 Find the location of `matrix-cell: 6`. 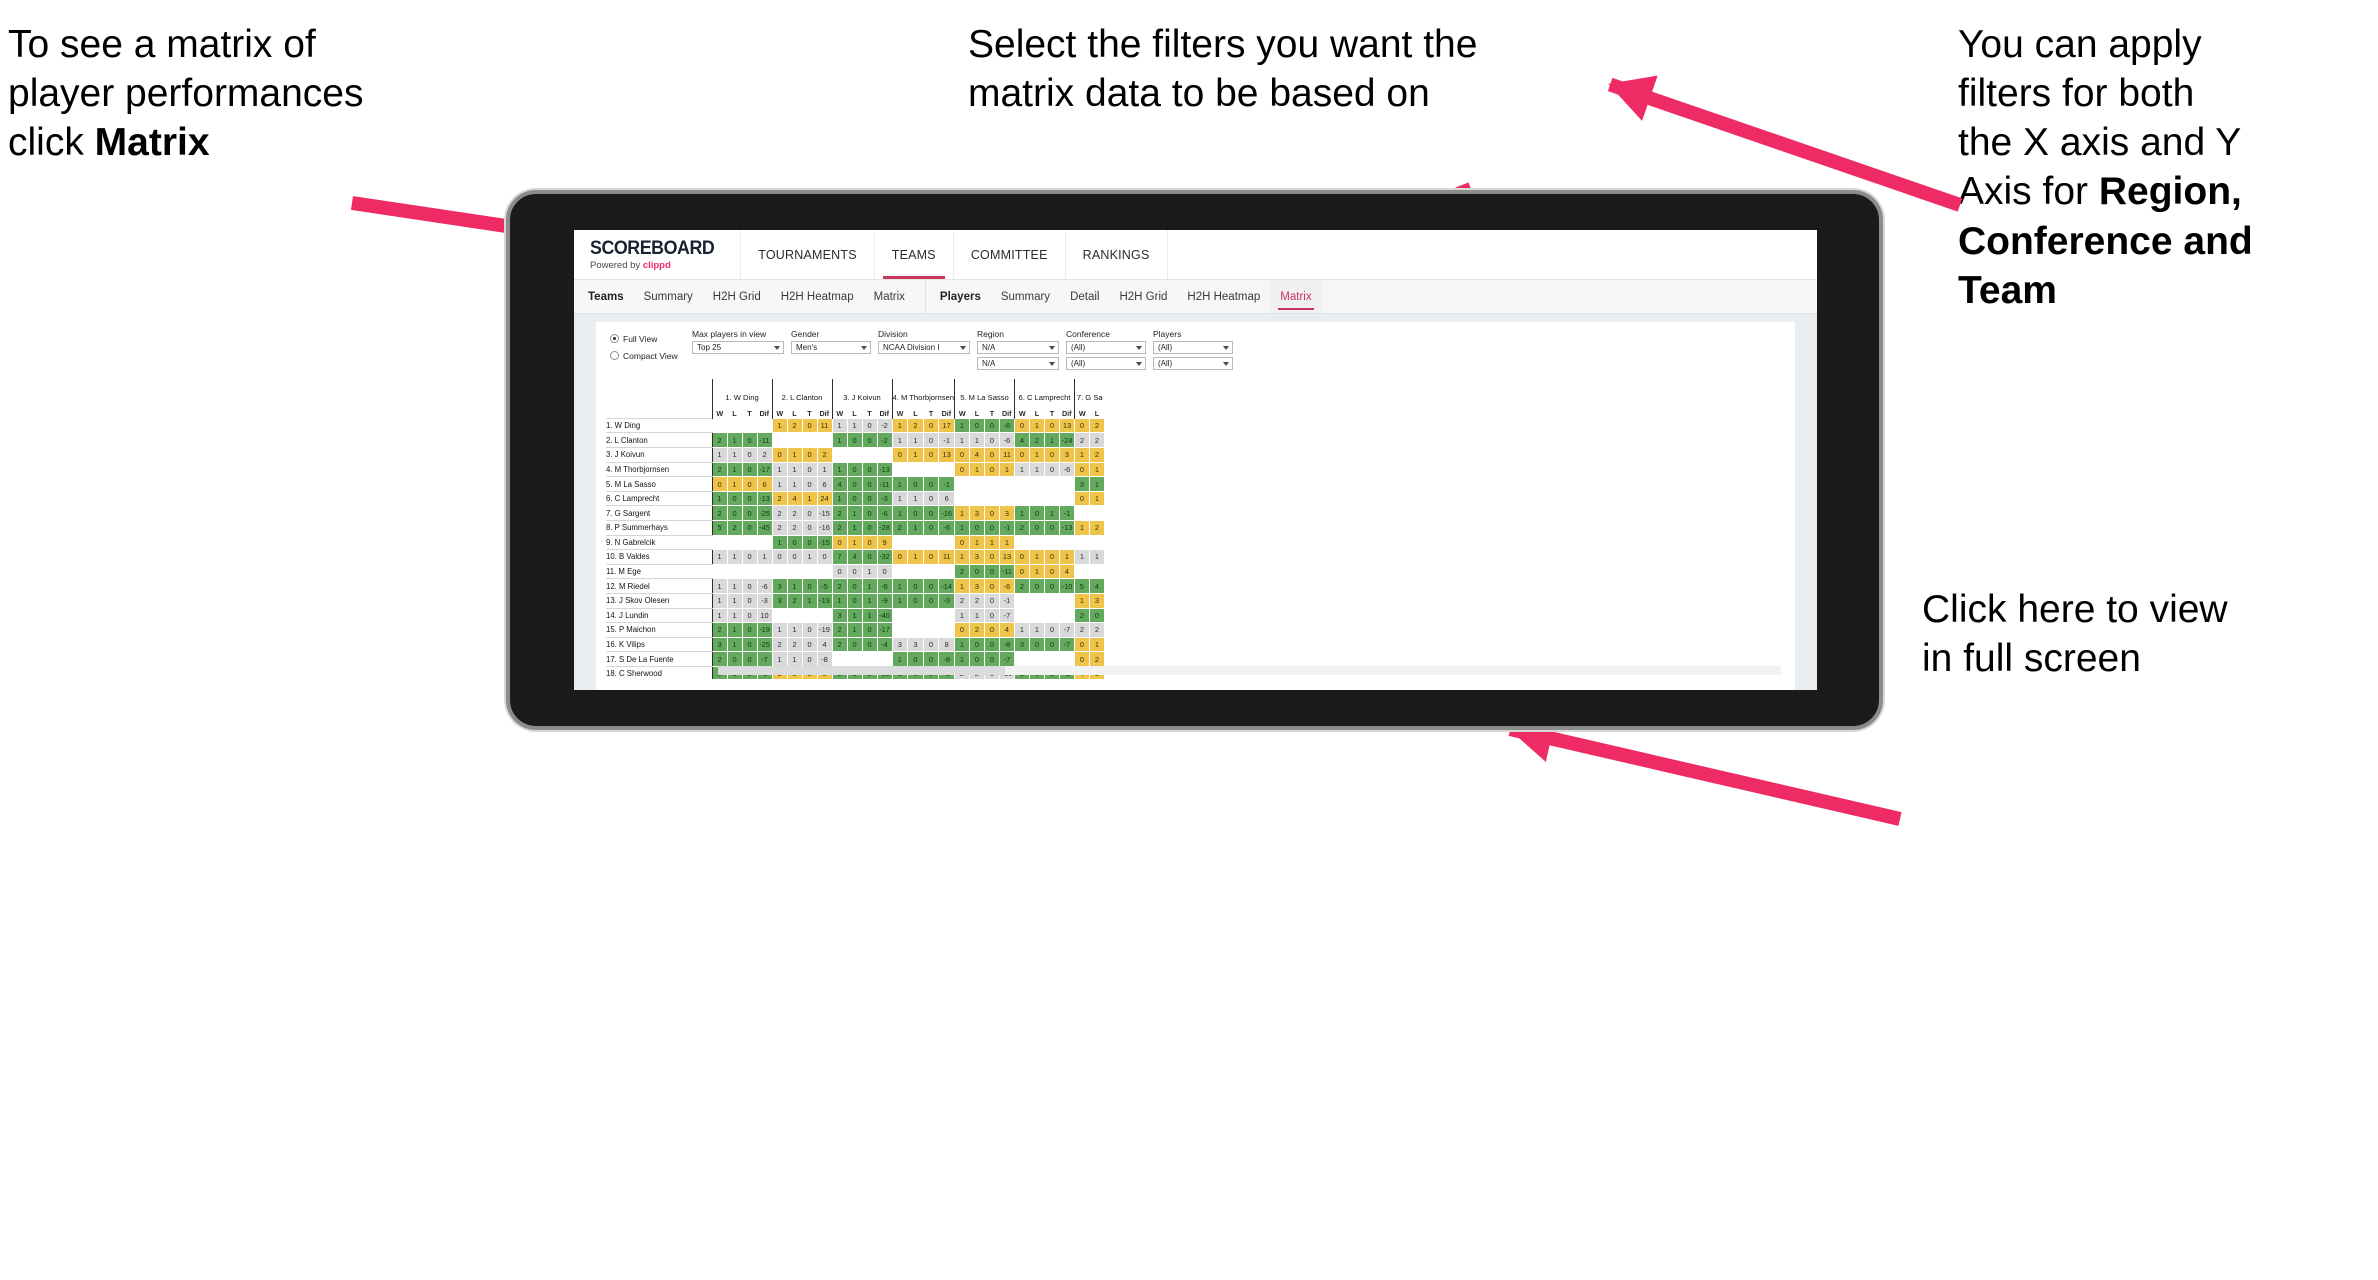

matrix-cell: 6 is located at coordinates (824, 484).